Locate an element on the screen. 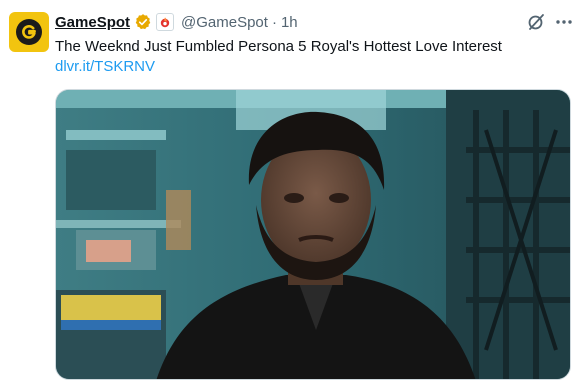 The height and width of the screenshot is (388, 580). verified-badge-icon is located at coordinates (143, 22).